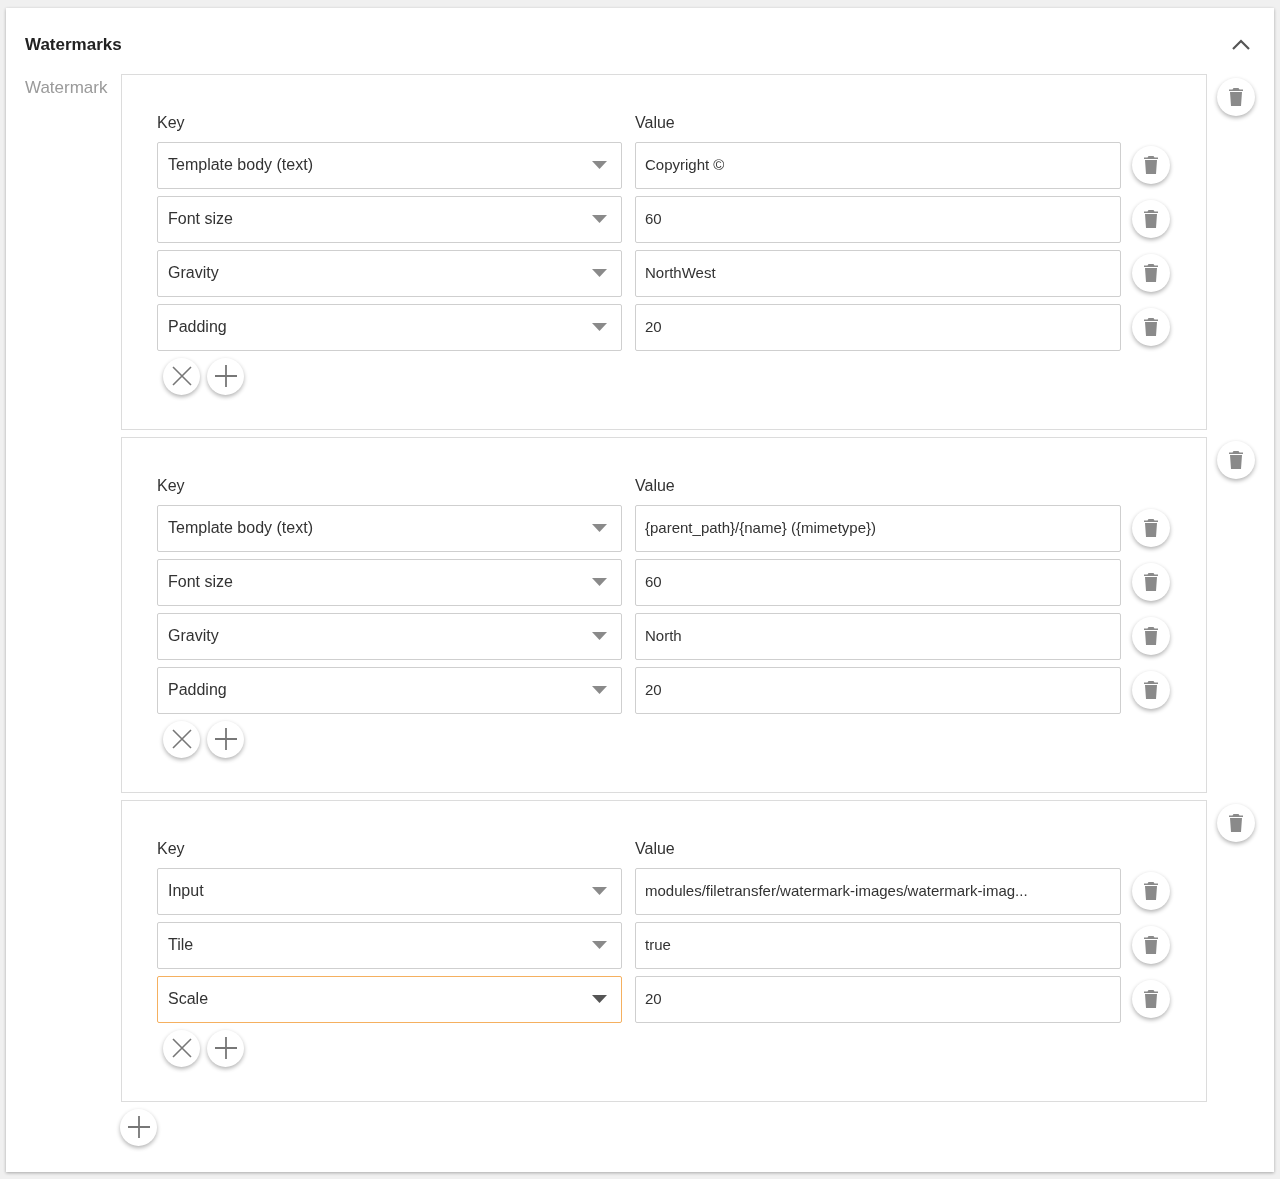 The image size is (1280, 1179). Describe the element at coordinates (67, 87) in the screenshot. I see `field-label: Watermark` at that location.